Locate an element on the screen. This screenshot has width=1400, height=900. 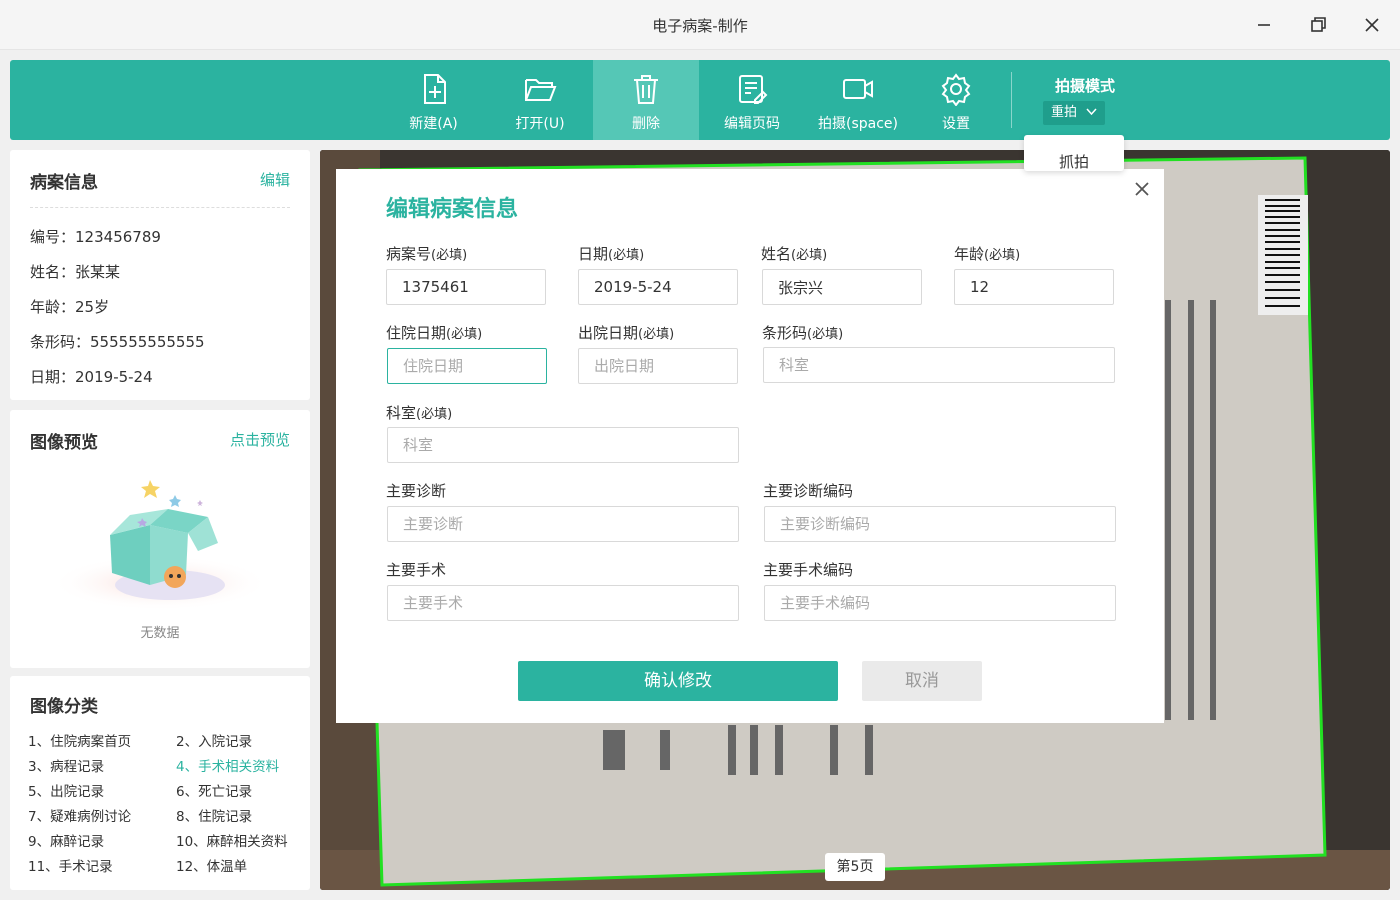
info-row-barcode: 条形码：555555555555 is located at coordinates (117, 342).